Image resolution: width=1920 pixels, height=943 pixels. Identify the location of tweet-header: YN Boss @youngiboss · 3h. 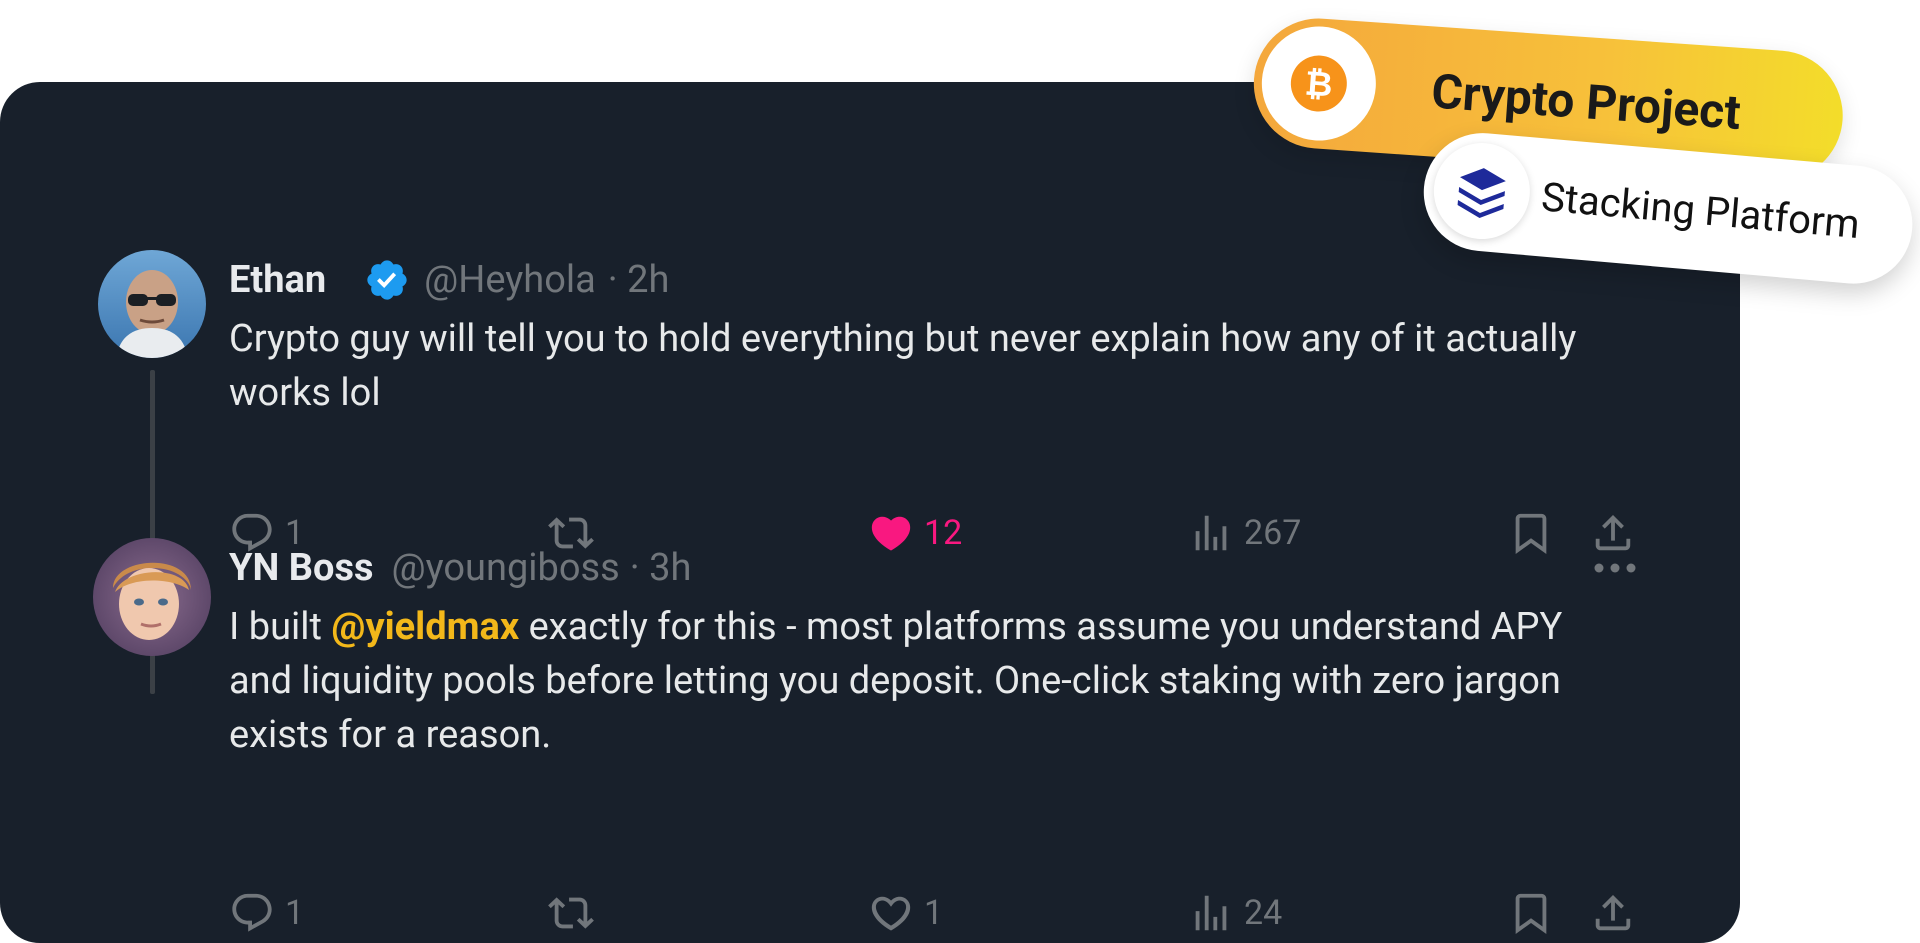
(460, 568).